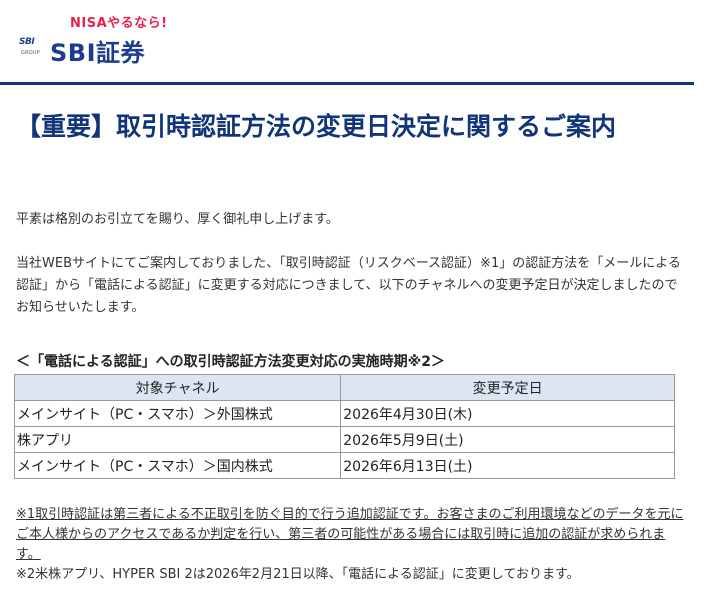 This screenshot has height=594, width=713. Describe the element at coordinates (347, 42) in the screenshot. I see `site-header: NISAやるなら! SBI GROUP SBI証券` at that location.